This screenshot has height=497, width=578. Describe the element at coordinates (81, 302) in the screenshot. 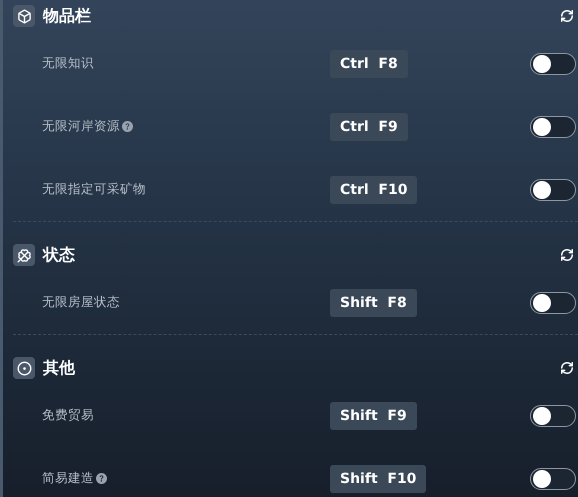

I see `option-label: 无限房屋状态` at that location.